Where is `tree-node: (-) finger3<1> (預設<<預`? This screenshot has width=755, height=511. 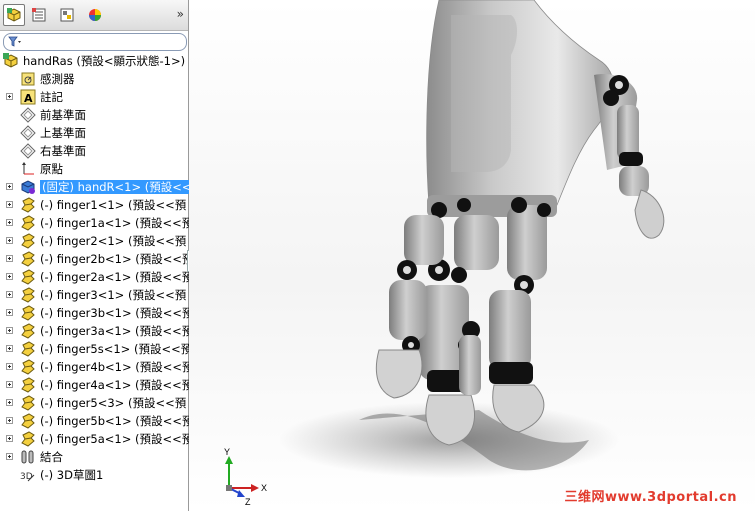 tree-node: (-) finger3<1> (預設<<預 is located at coordinates (94, 295).